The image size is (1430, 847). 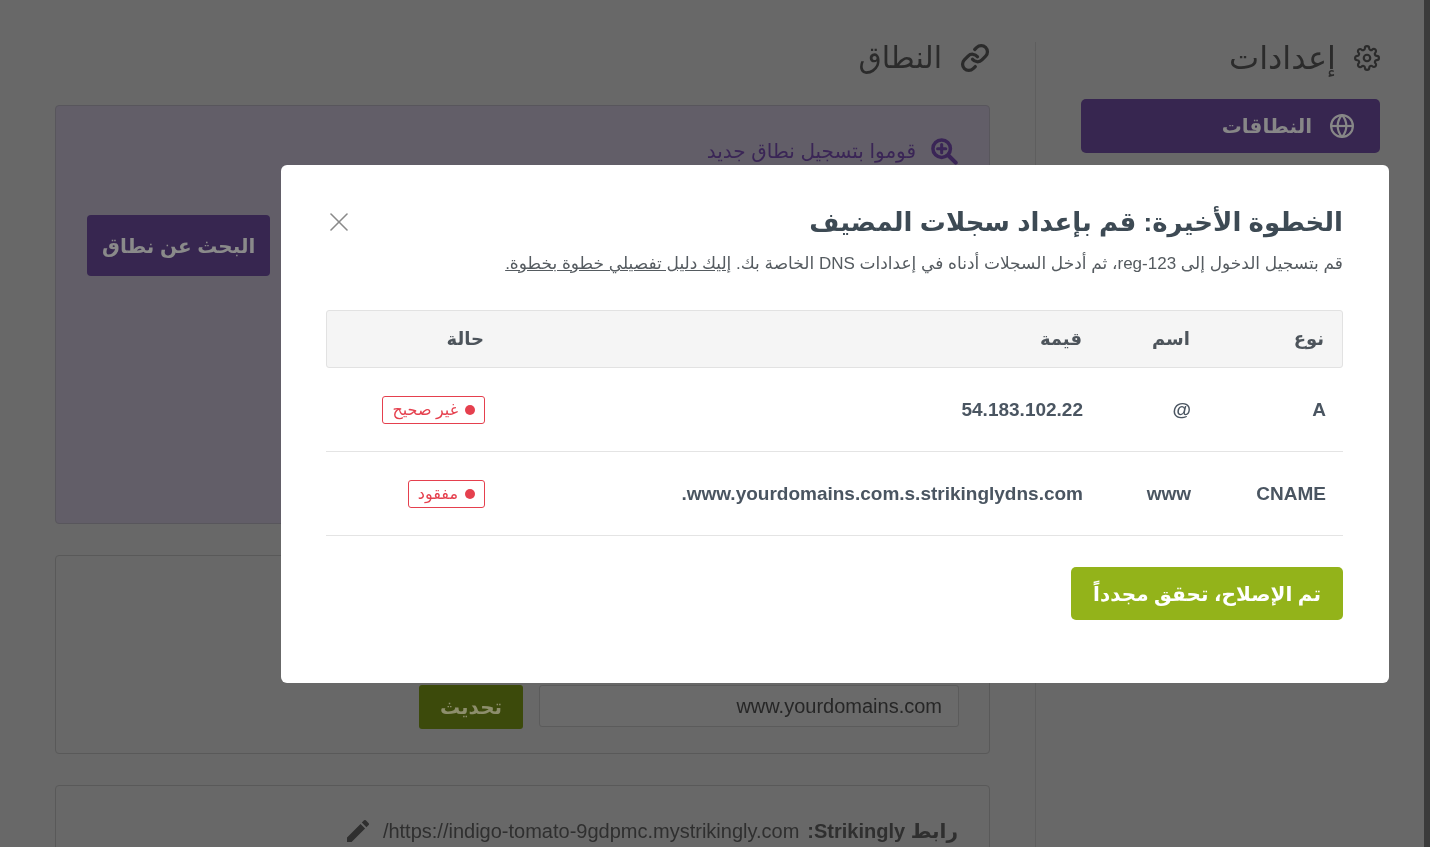 I want to click on sidebar-title: إعدادات, so click(x=1282, y=58).